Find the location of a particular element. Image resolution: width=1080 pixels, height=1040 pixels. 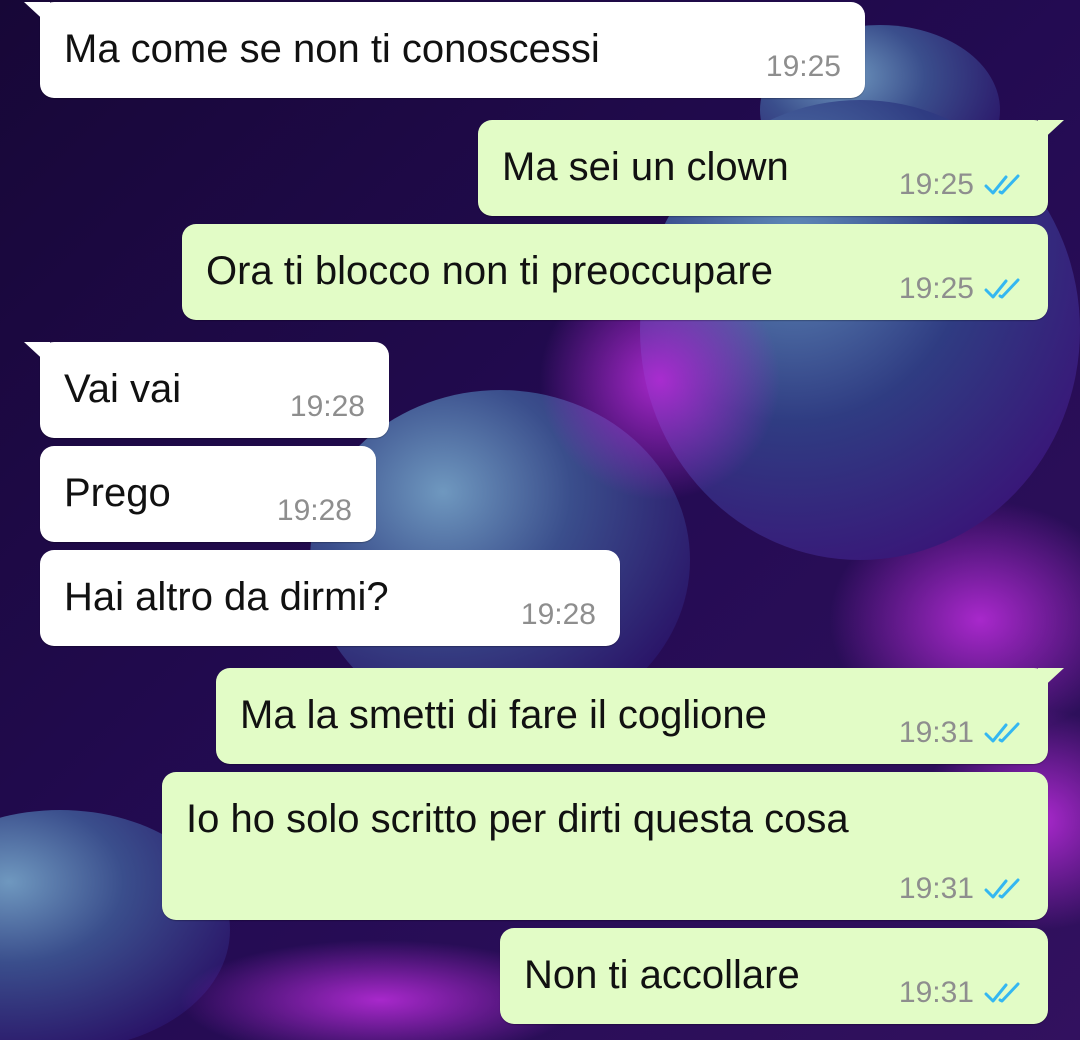

message-text: Ma la smetti di fare il coglione is located at coordinates (503, 715).